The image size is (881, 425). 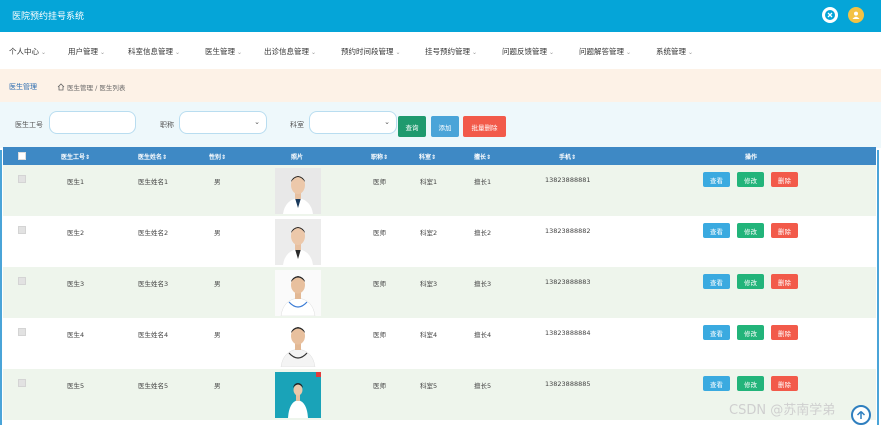 What do you see at coordinates (153, 182) in the screenshot?
I see `cell-doctor-name: 医生姓名1` at bounding box center [153, 182].